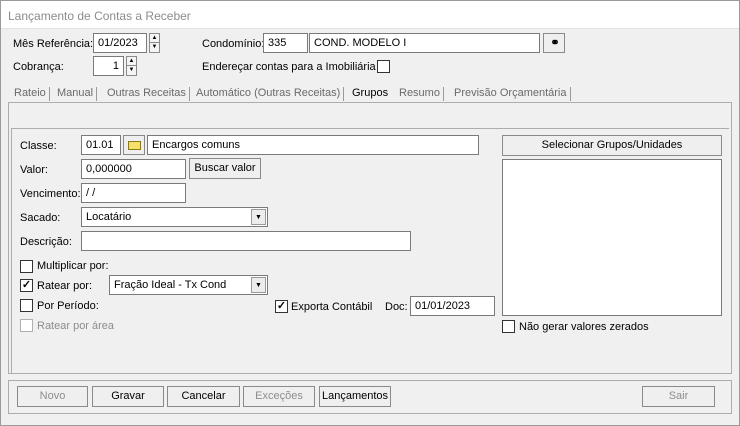  Describe the element at coordinates (50, 194) in the screenshot. I see `vencimento-label: Vencimento:` at that location.